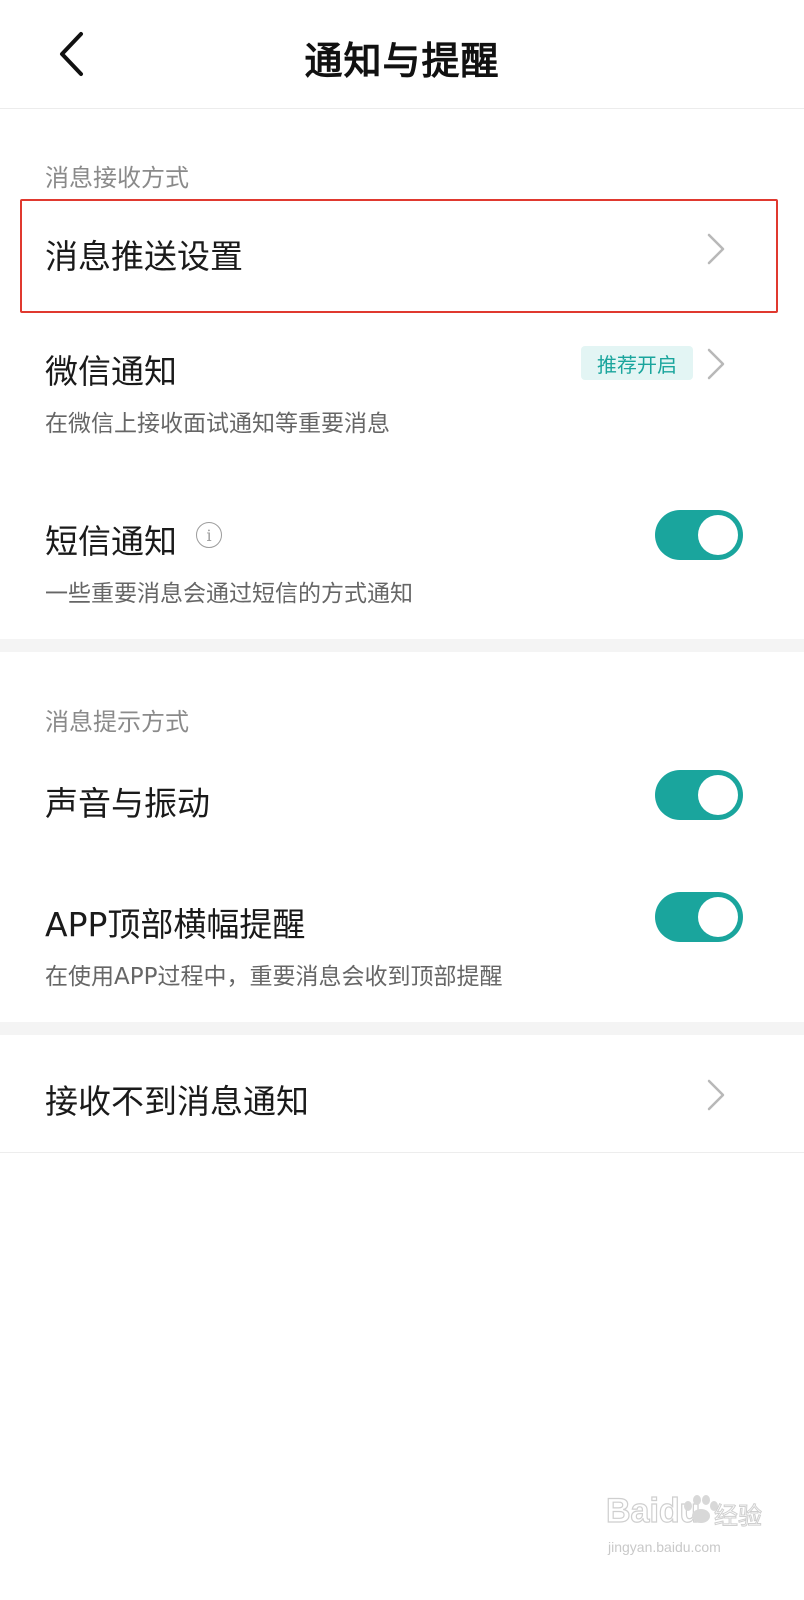  I want to click on banner-alert-title: APP顶部横幅提醒, so click(175, 924).